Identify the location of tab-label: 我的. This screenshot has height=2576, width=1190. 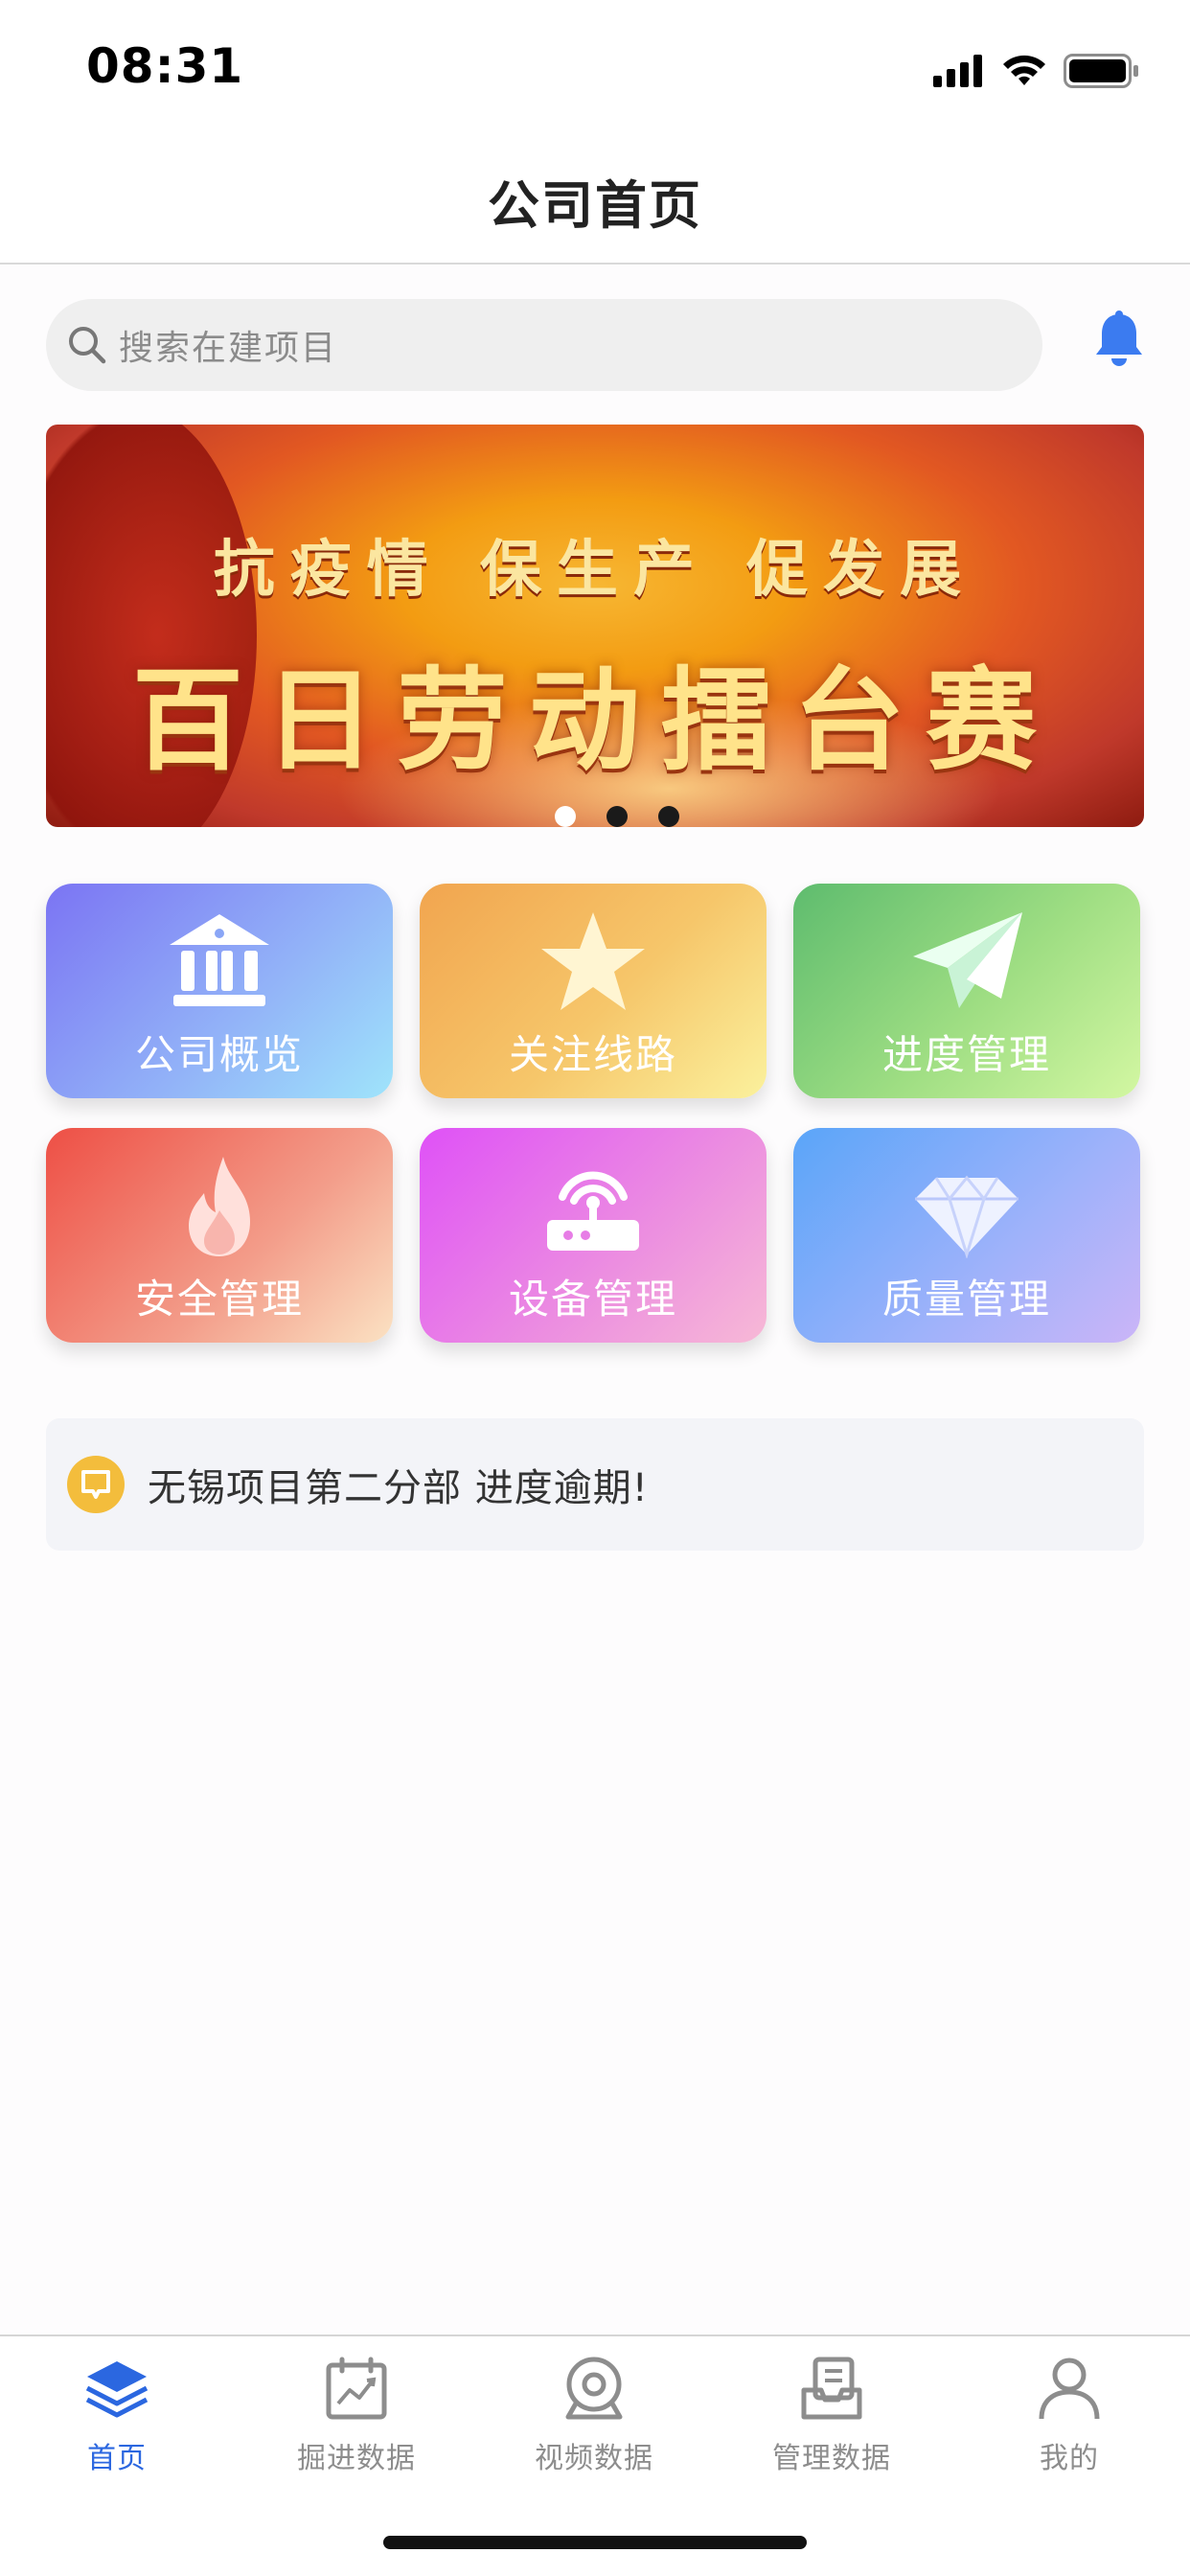
(1070, 2458).